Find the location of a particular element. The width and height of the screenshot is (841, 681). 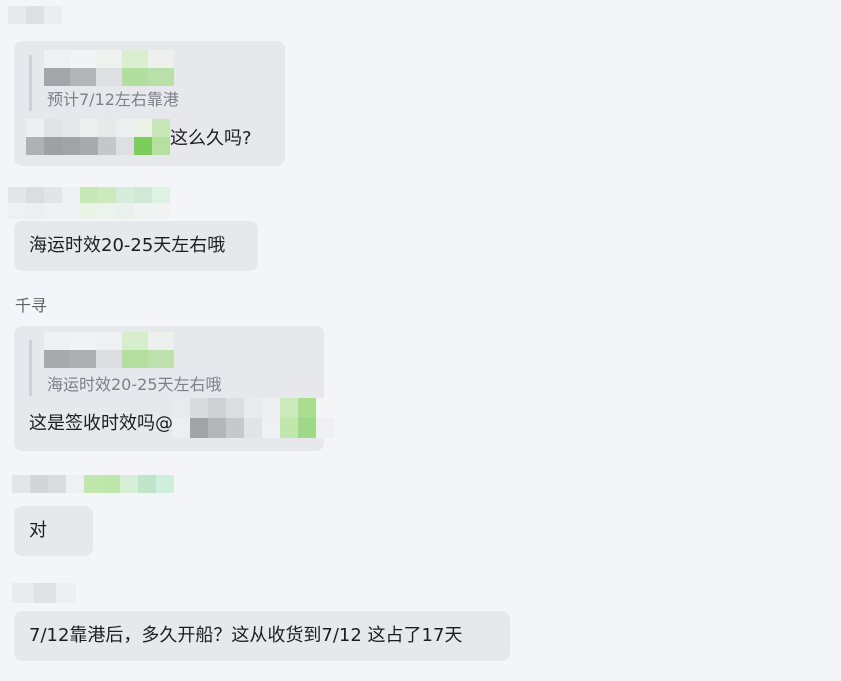

sender-name: 千寻 is located at coordinates (31, 305).